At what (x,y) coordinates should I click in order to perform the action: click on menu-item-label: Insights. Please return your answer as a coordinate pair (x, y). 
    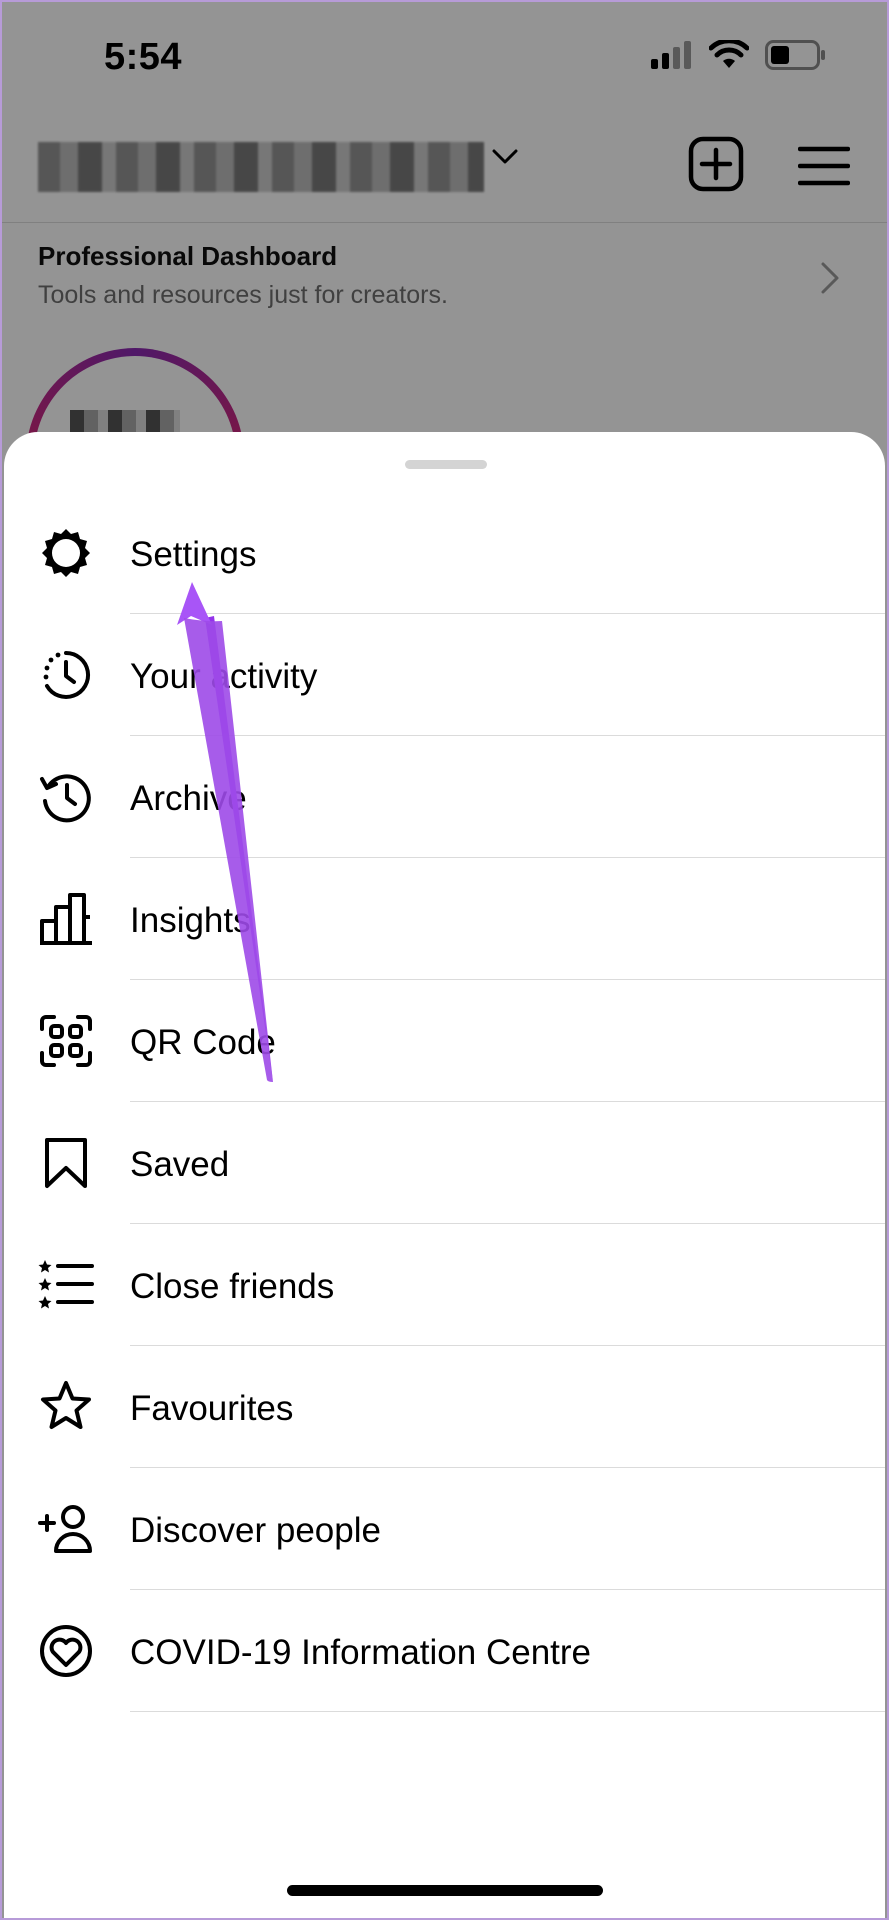
    Looking at the image, I should click on (190, 920).